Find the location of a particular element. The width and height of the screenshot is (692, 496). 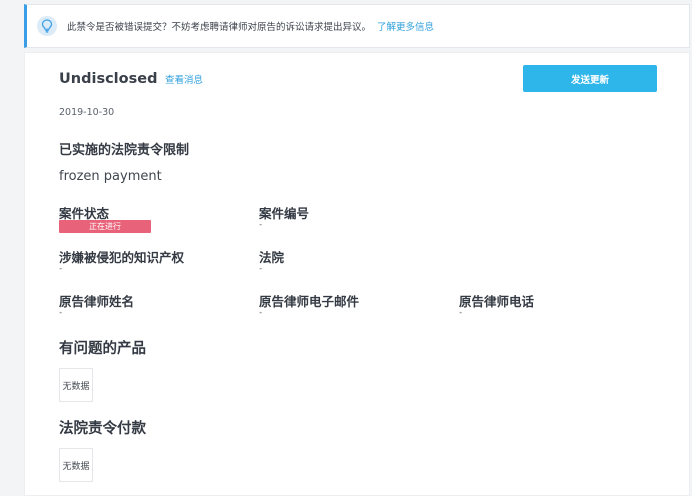

ip-label: 涉嫌被侵犯的知识产权 is located at coordinates (122, 257).